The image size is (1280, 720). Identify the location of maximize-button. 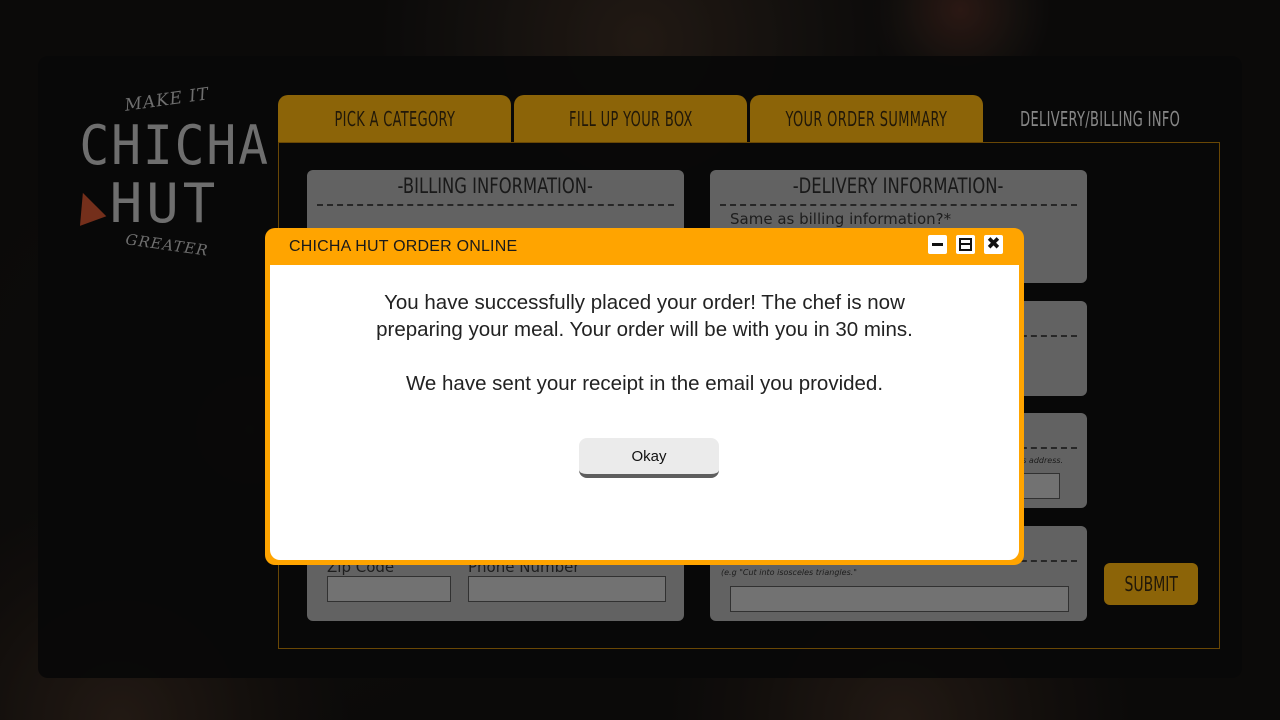
(965, 244).